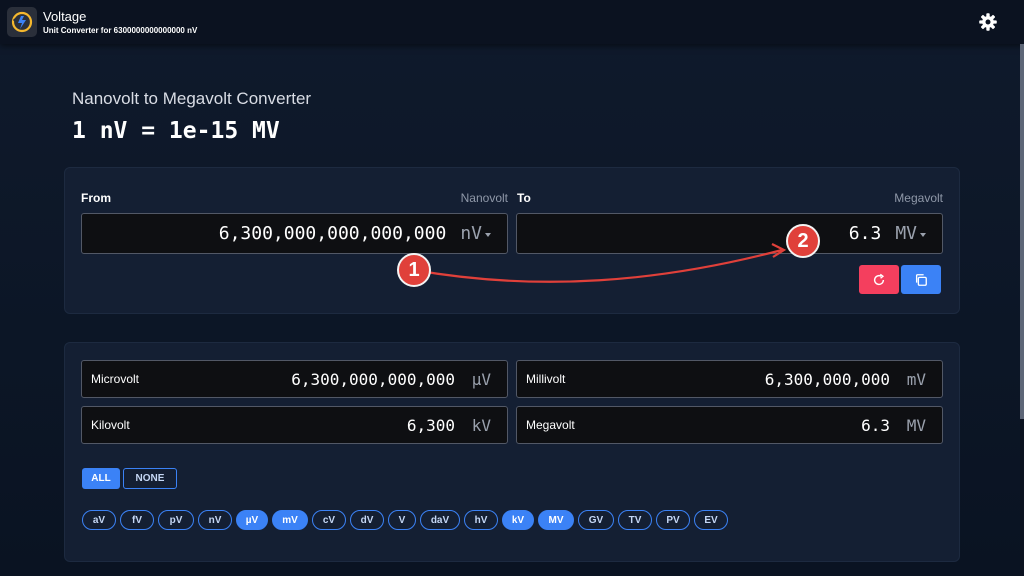 The image size is (1024, 576). What do you see at coordinates (803, 241) in the screenshot?
I see `annotation-marker-2: 2` at bounding box center [803, 241].